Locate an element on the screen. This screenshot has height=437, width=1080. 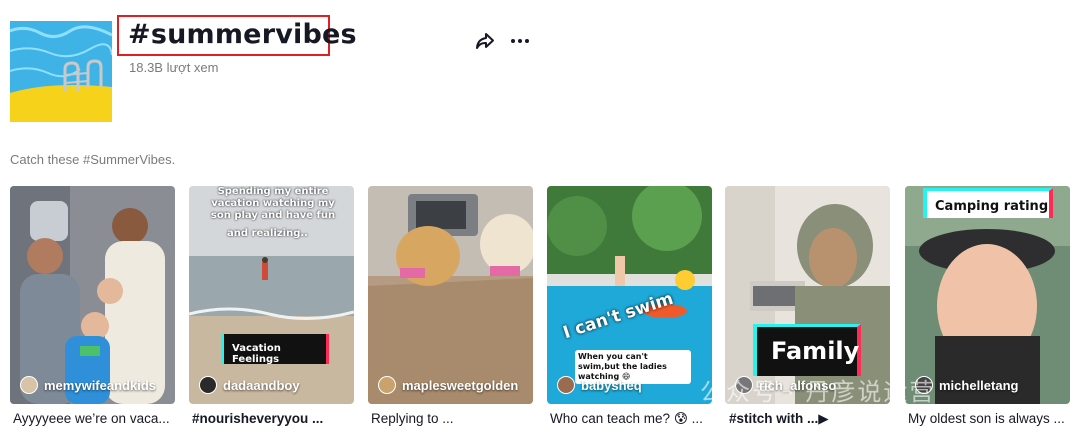
video-author: maplesweetgolden is located at coordinates (448, 385).